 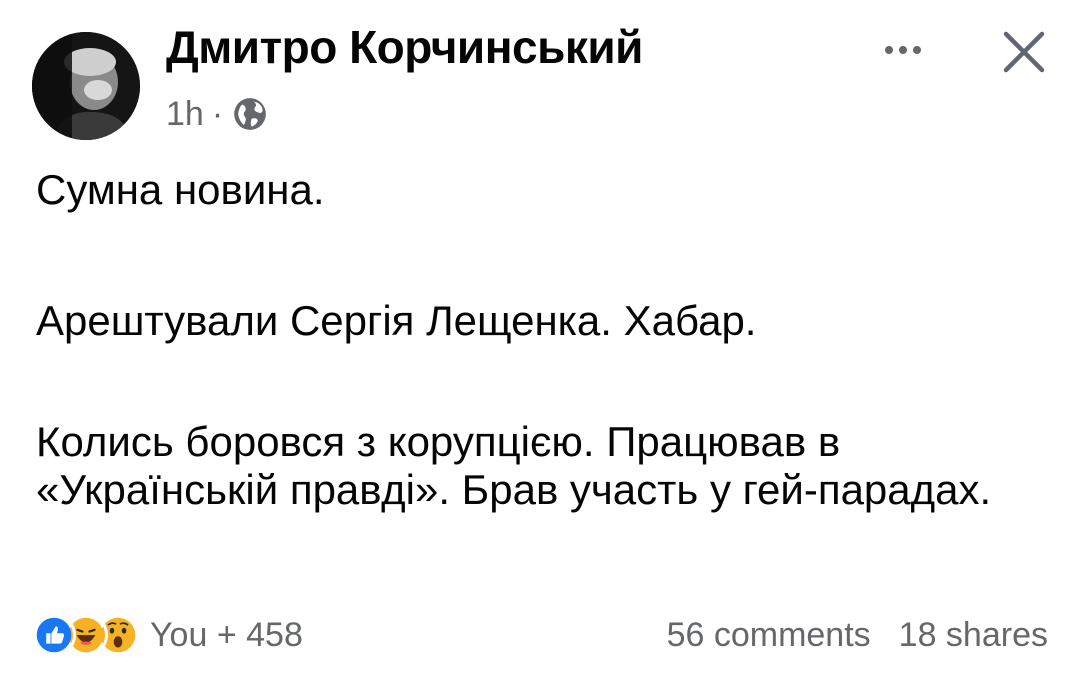 What do you see at coordinates (540, 635) in the screenshot?
I see `post-footer: You + 458 56 comments 18 shares` at bounding box center [540, 635].